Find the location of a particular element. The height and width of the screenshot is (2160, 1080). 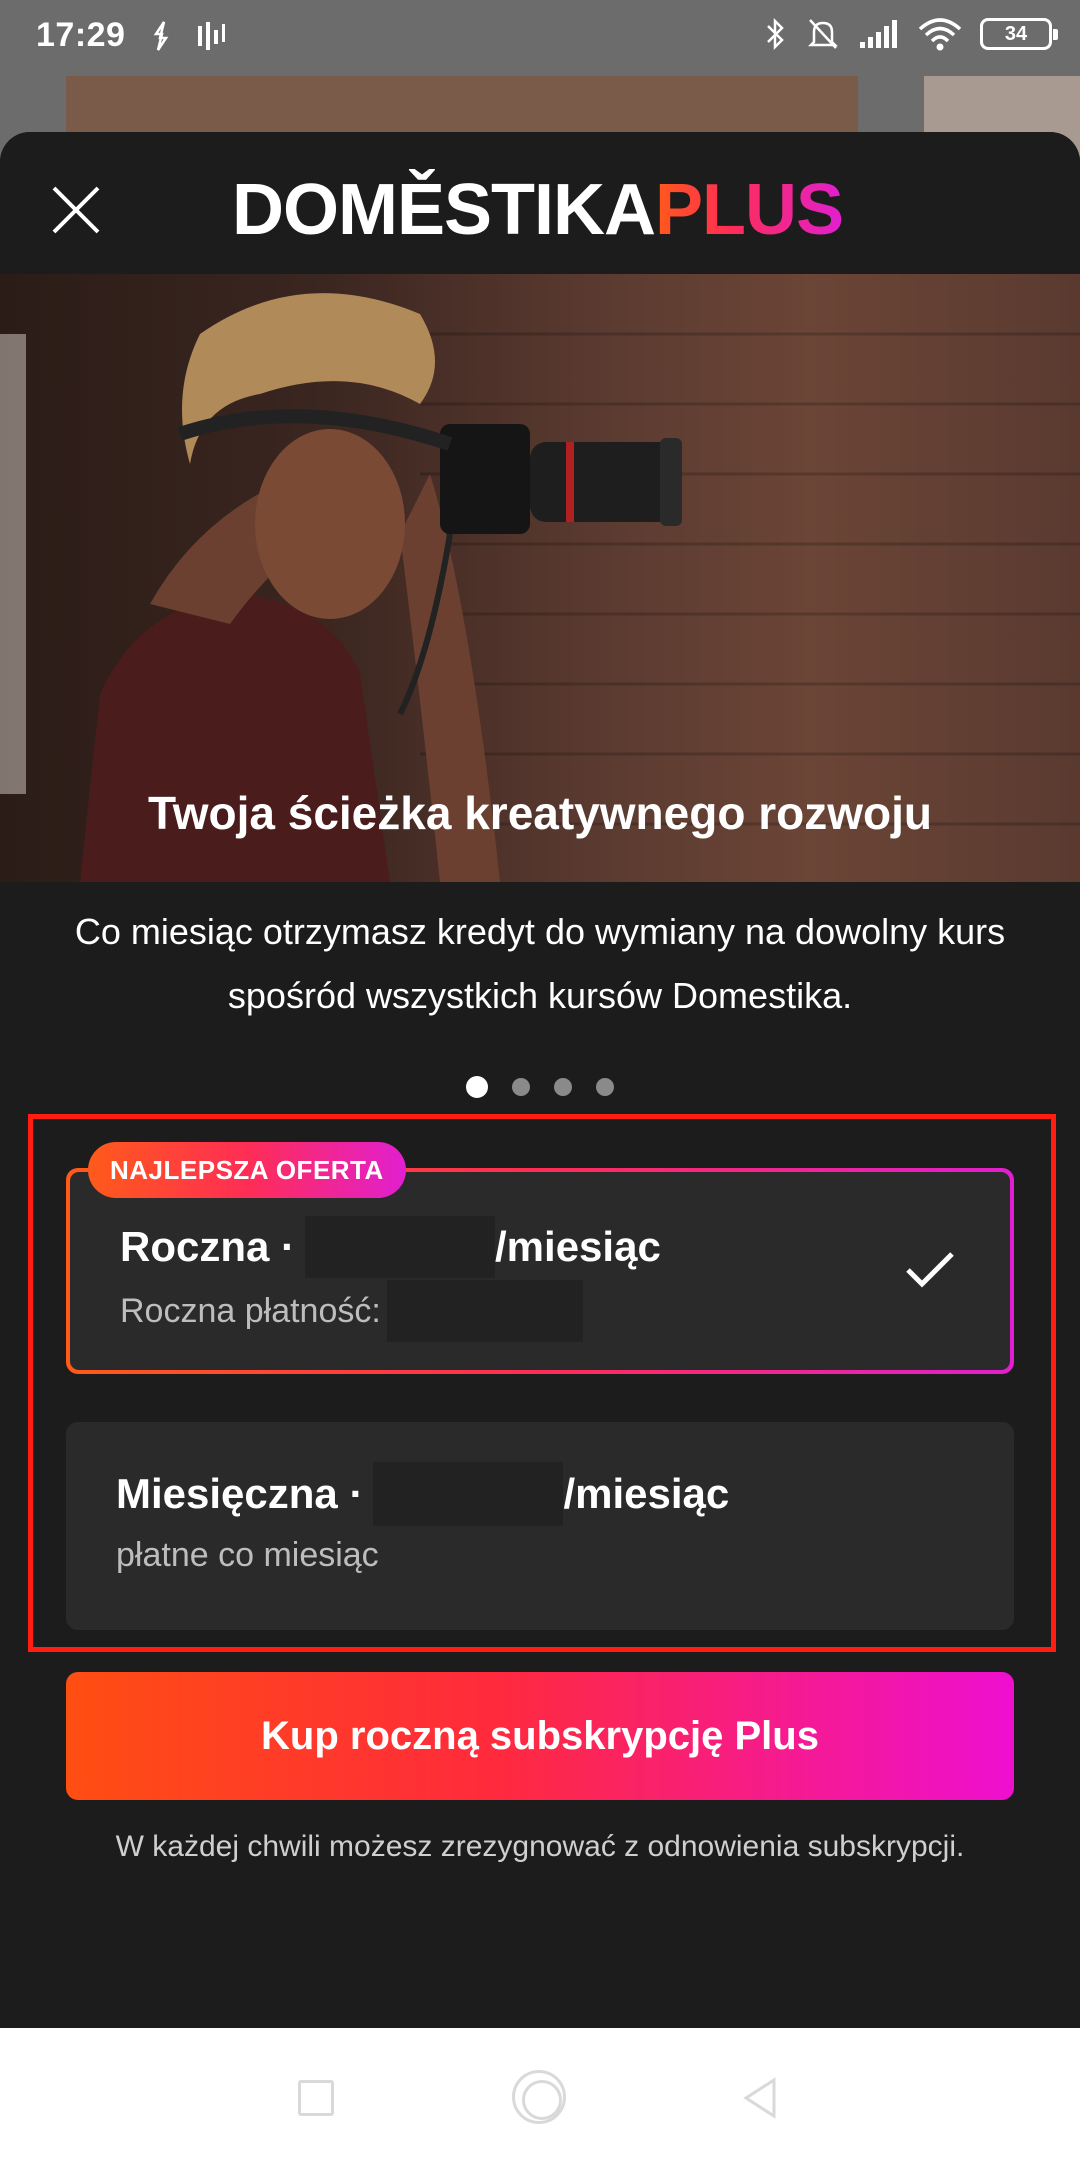

bell-off-icon is located at coordinates (823, 34).